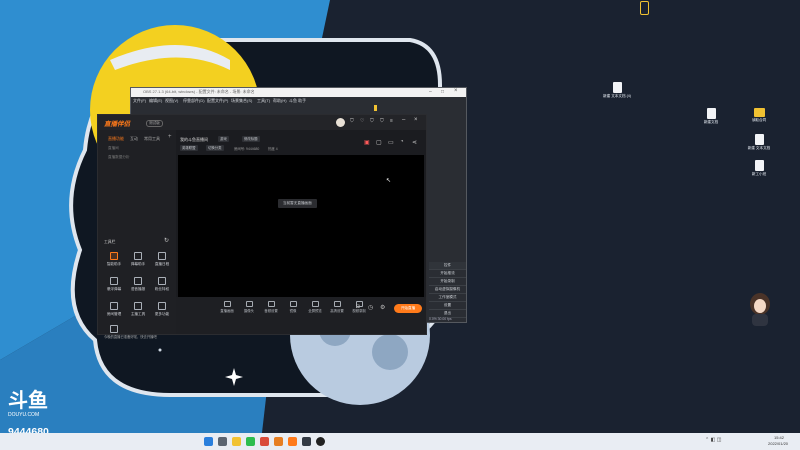 The width and height of the screenshot is (800, 450). Describe the element at coordinates (139, 101) in the screenshot. I see `menu-file: 文件(F)` at that location.